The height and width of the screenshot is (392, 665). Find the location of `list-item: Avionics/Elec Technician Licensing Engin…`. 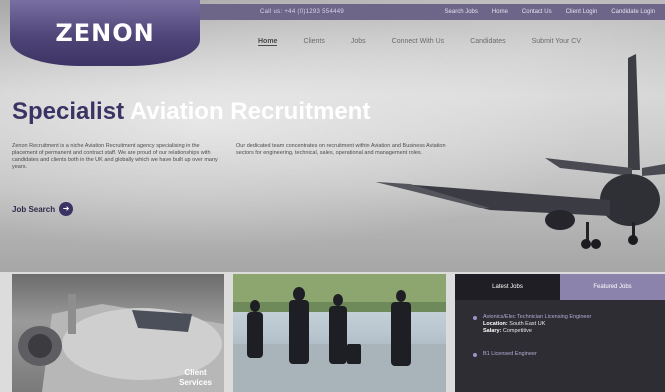

list-item: Avionics/Elec Technician Licensing Engin… is located at coordinates (564, 324).